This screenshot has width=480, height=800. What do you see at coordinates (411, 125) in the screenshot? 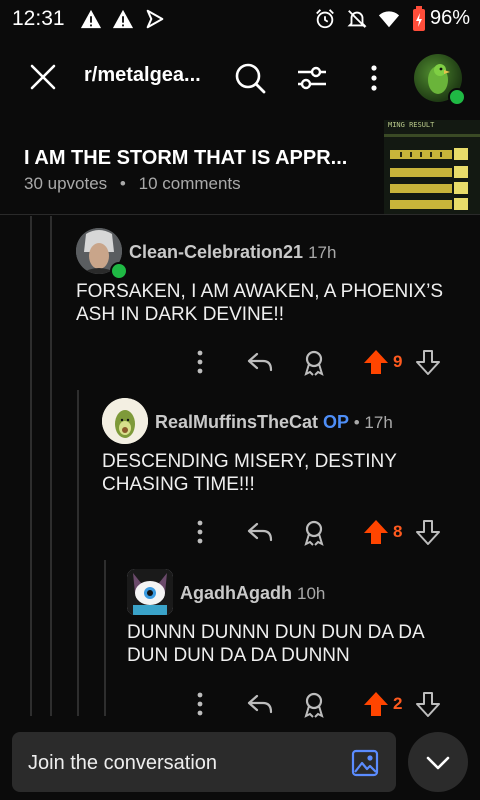
I see `thumbnail-caption: MING RESULT` at bounding box center [411, 125].